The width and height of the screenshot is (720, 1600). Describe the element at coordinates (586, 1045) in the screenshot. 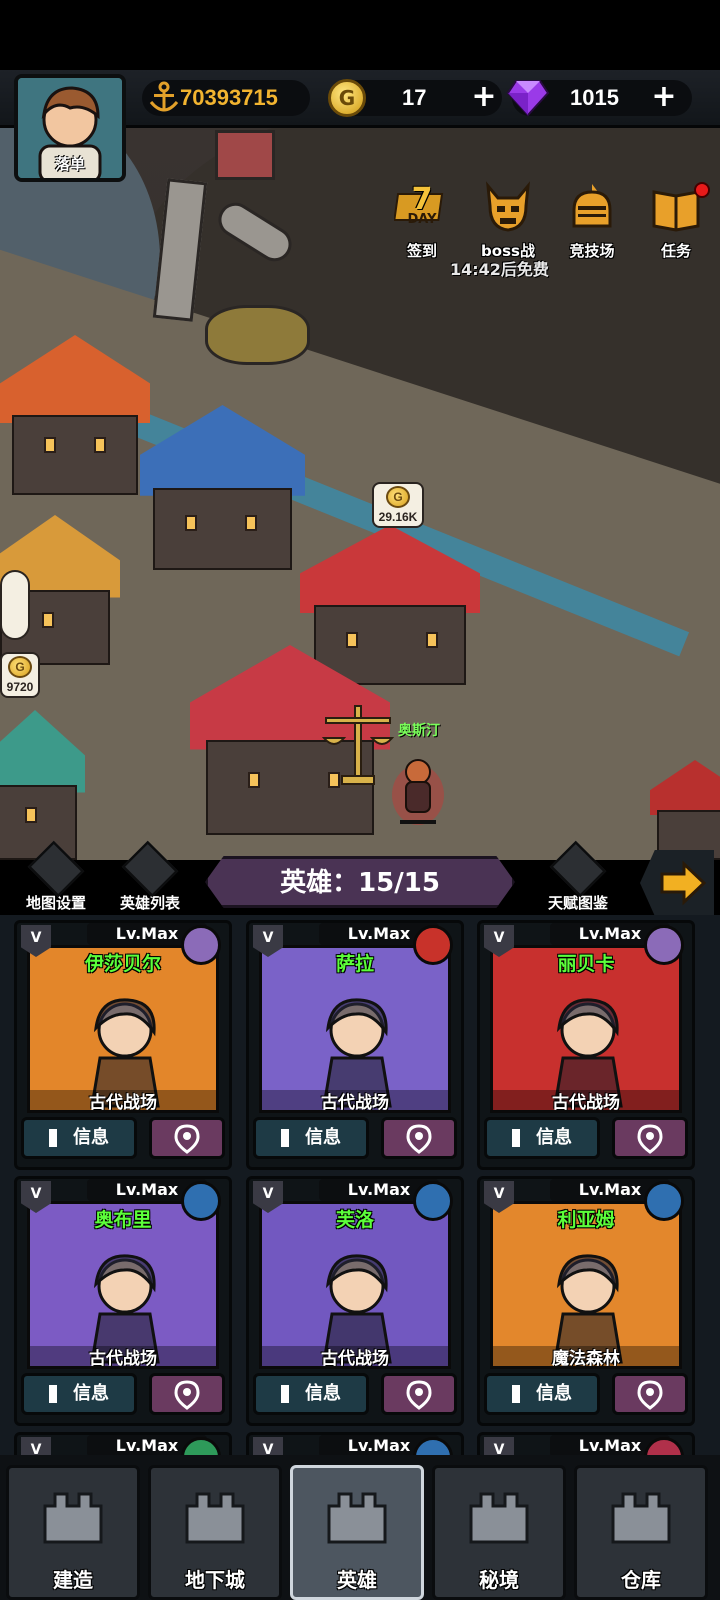

I see `hero-card: 古代战场 丽贝卡 V Lv.Max 信息` at that location.